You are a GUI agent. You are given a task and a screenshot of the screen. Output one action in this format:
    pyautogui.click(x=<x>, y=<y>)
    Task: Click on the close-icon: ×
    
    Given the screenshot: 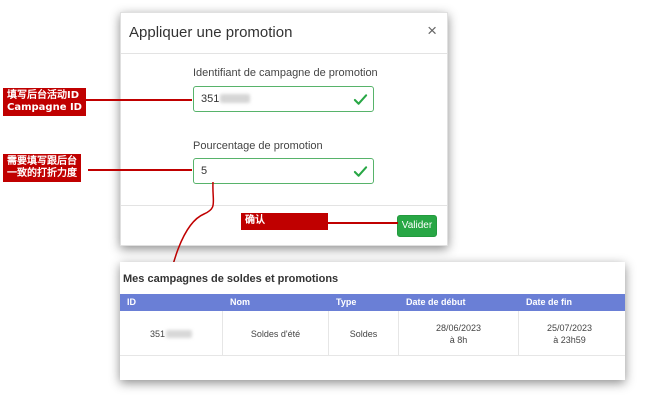 What is the action you would take?
    pyautogui.click(x=432, y=30)
    